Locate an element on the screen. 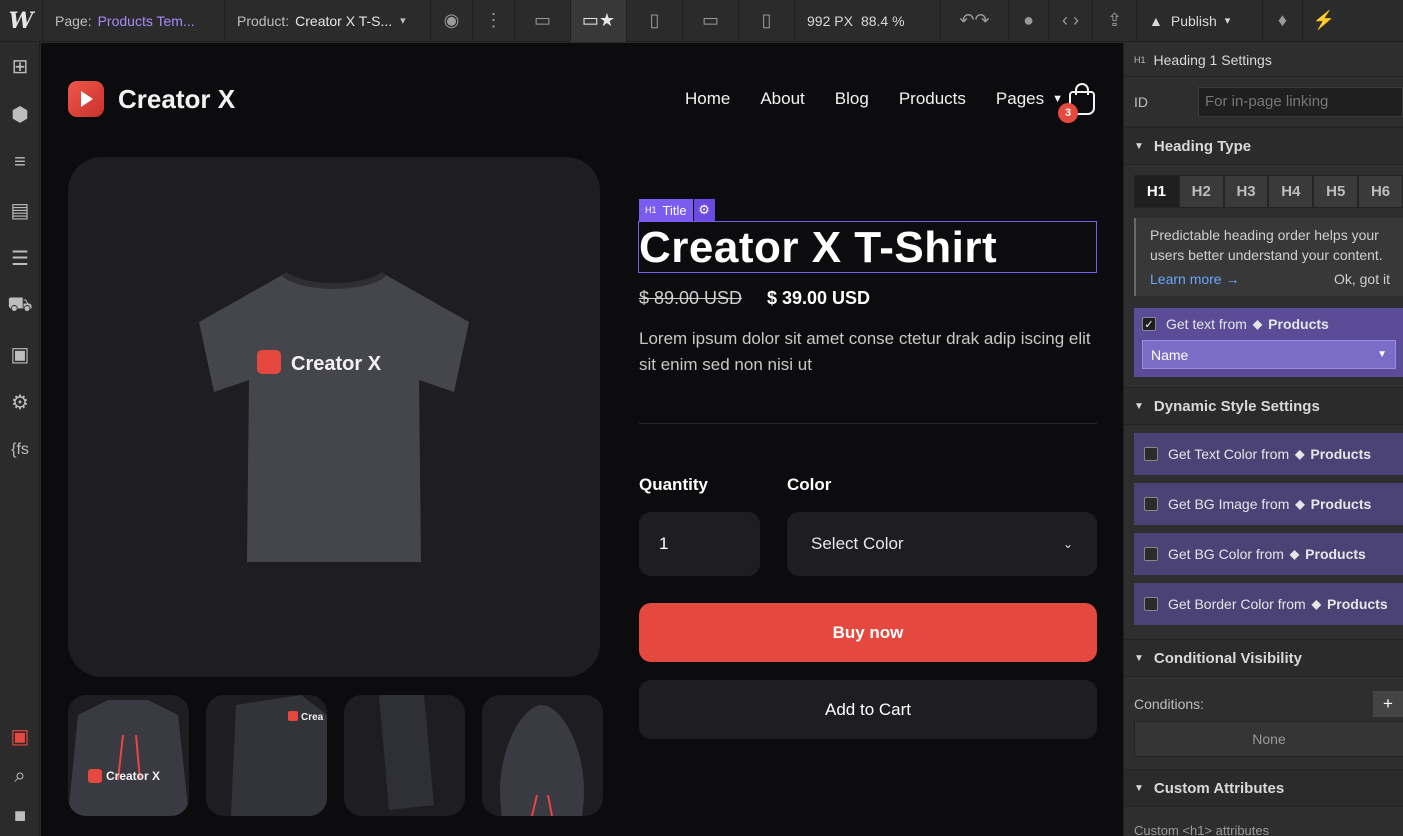 The height and width of the screenshot is (836, 1403). add-to-cart-button: Add to Cart is located at coordinates (868, 709).